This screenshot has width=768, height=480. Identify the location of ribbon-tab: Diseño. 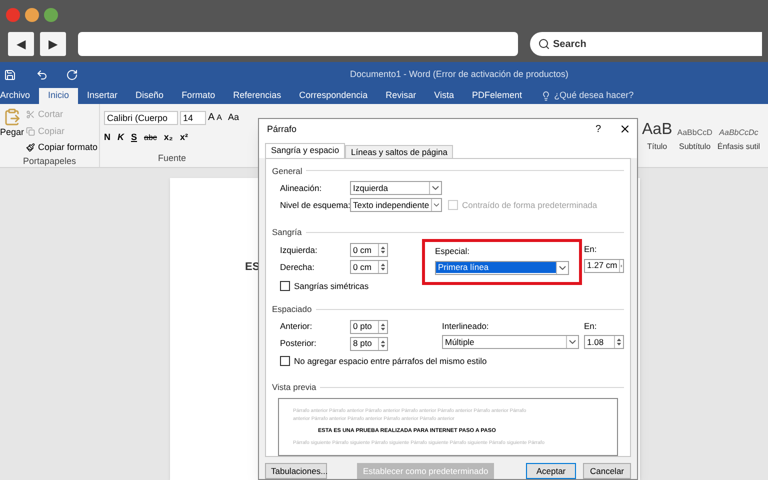
(149, 96).